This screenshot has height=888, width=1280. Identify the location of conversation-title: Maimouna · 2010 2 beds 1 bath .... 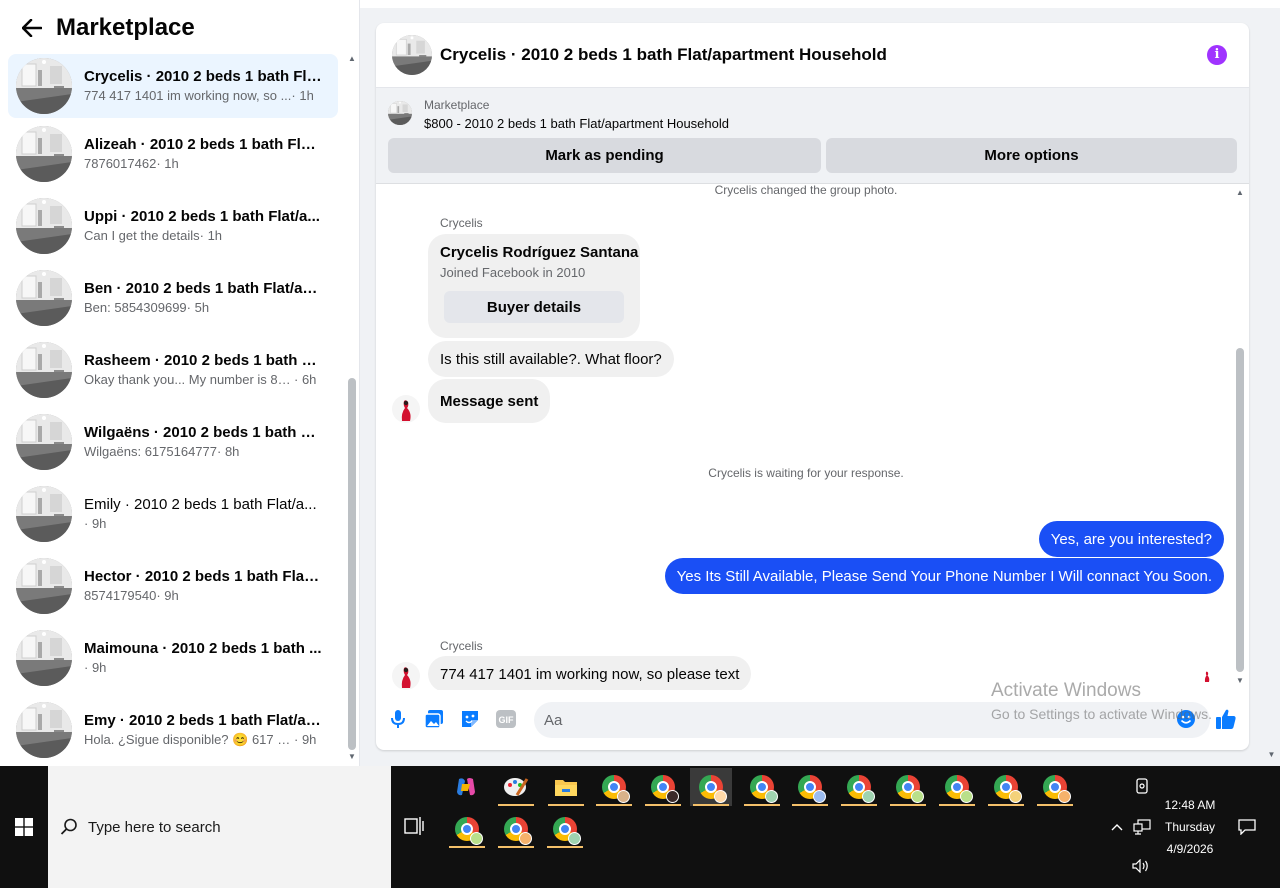
(203, 648).